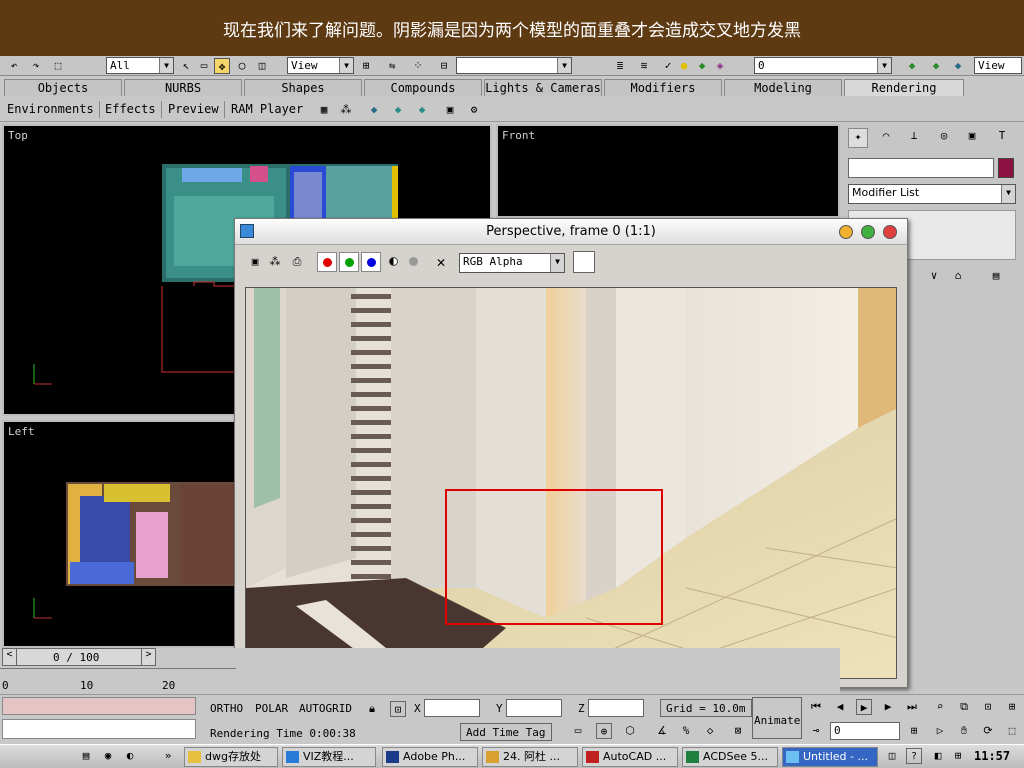 This screenshot has height=768, width=1024. Describe the element at coordinates (130, 109) in the screenshot. I see `effects-button: Effects` at that location.